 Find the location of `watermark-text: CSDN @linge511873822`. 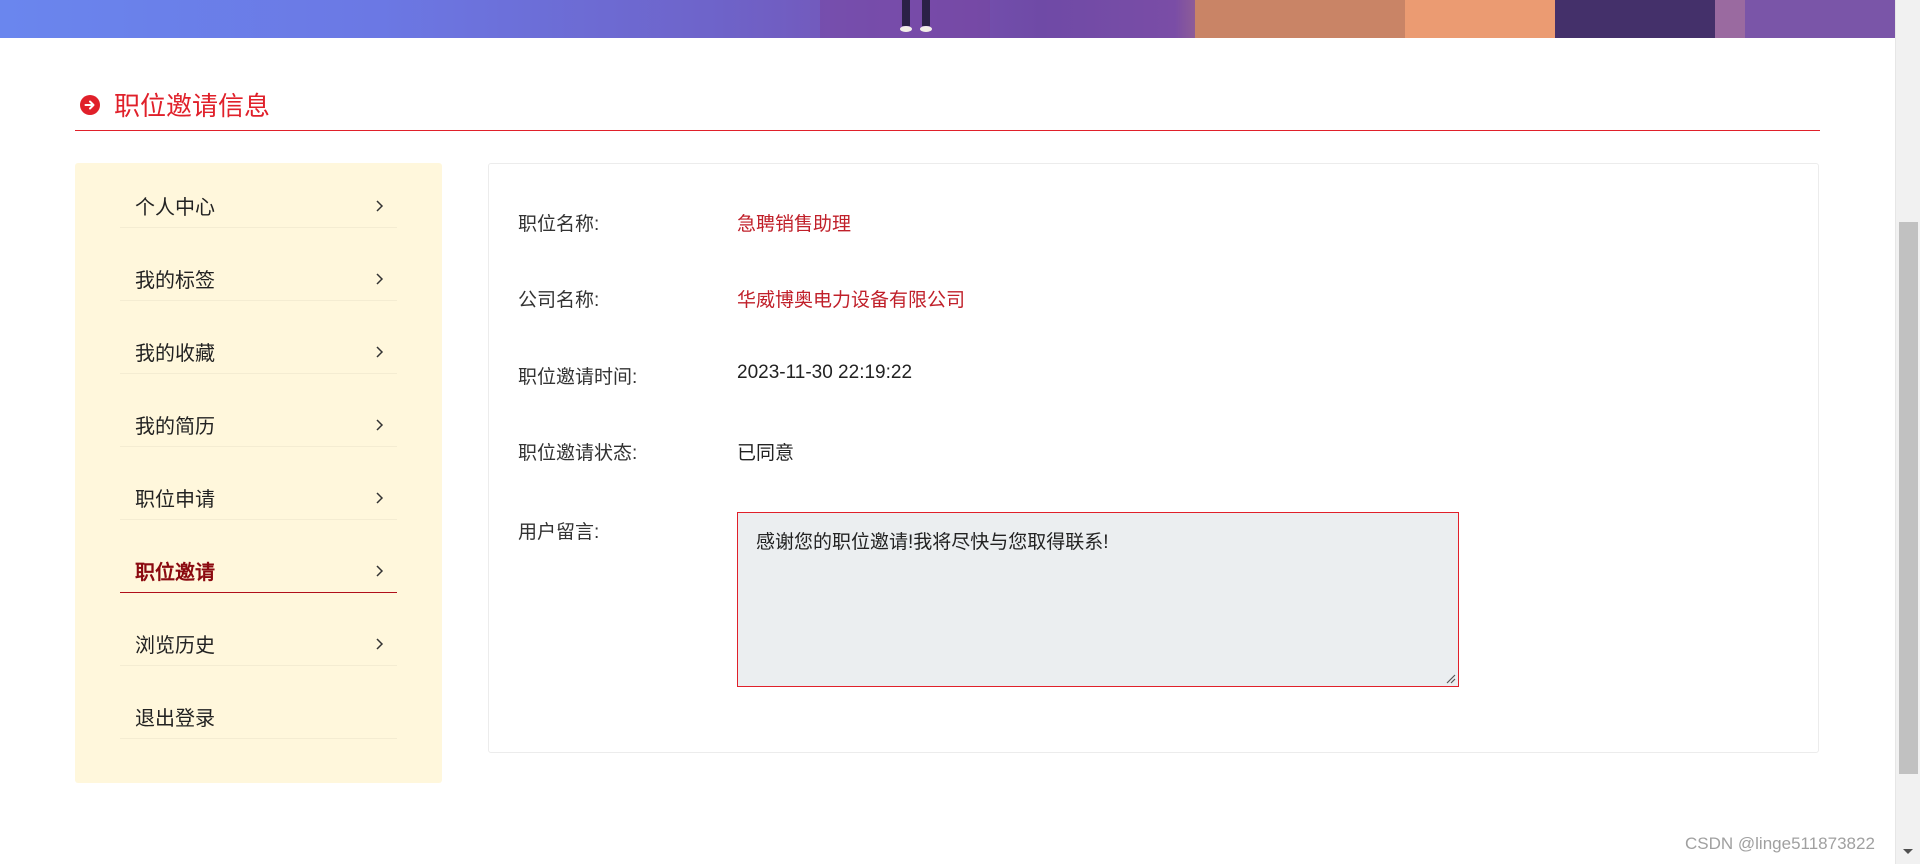

watermark-text: CSDN @linge511873822 is located at coordinates (1780, 843).